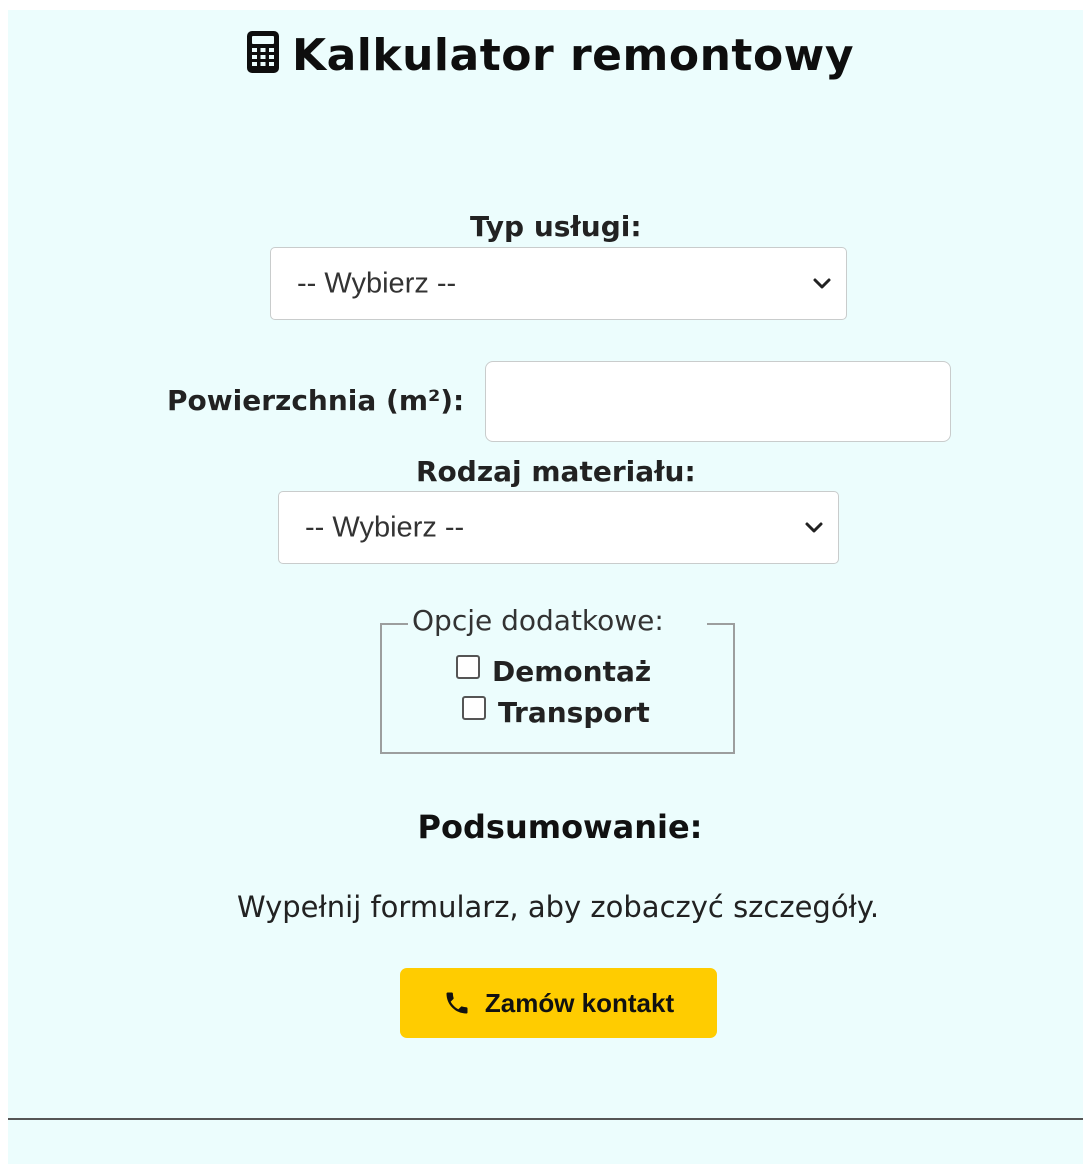 The height and width of the screenshot is (1164, 1083). What do you see at coordinates (579, 1003) in the screenshot?
I see `order-contact-label: Zamów kontakt` at bounding box center [579, 1003].